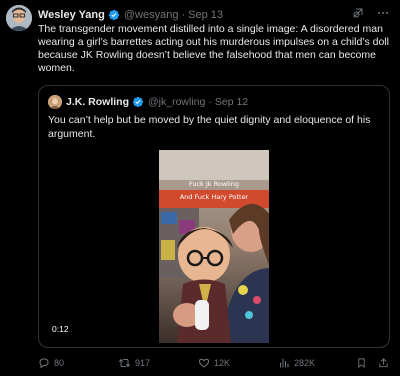 This screenshot has height=376, width=400. What do you see at coordinates (97, 102) in the screenshot?
I see `quoted-author-name: J.K. Rowling` at bounding box center [97, 102].